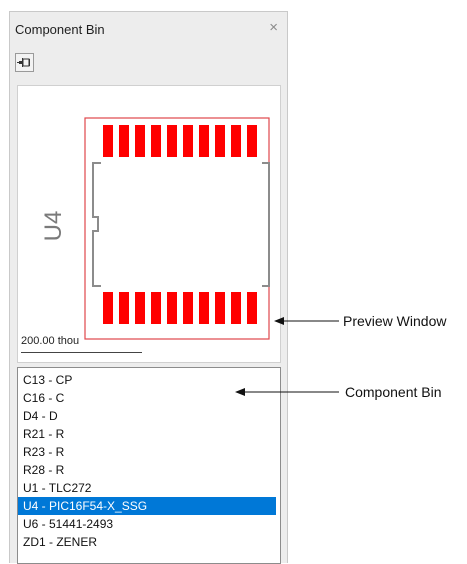 Image resolution: width=467 pixels, height=564 pixels. What do you see at coordinates (393, 392) in the screenshot?
I see `component-bin-callout: Component Bin` at bounding box center [393, 392].